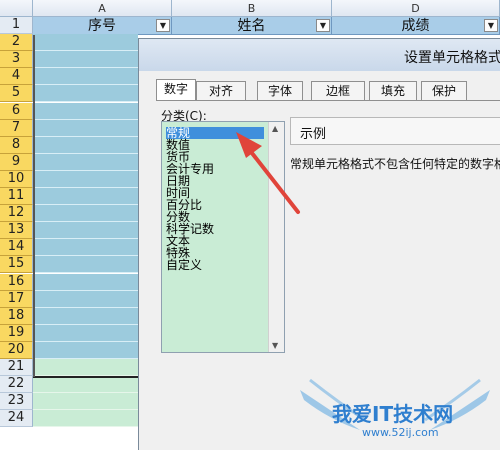 The width and height of the screenshot is (500, 454). Describe the element at coordinates (393, 414) in the screenshot. I see `watermark-text: 我爱IT技术网` at that location.